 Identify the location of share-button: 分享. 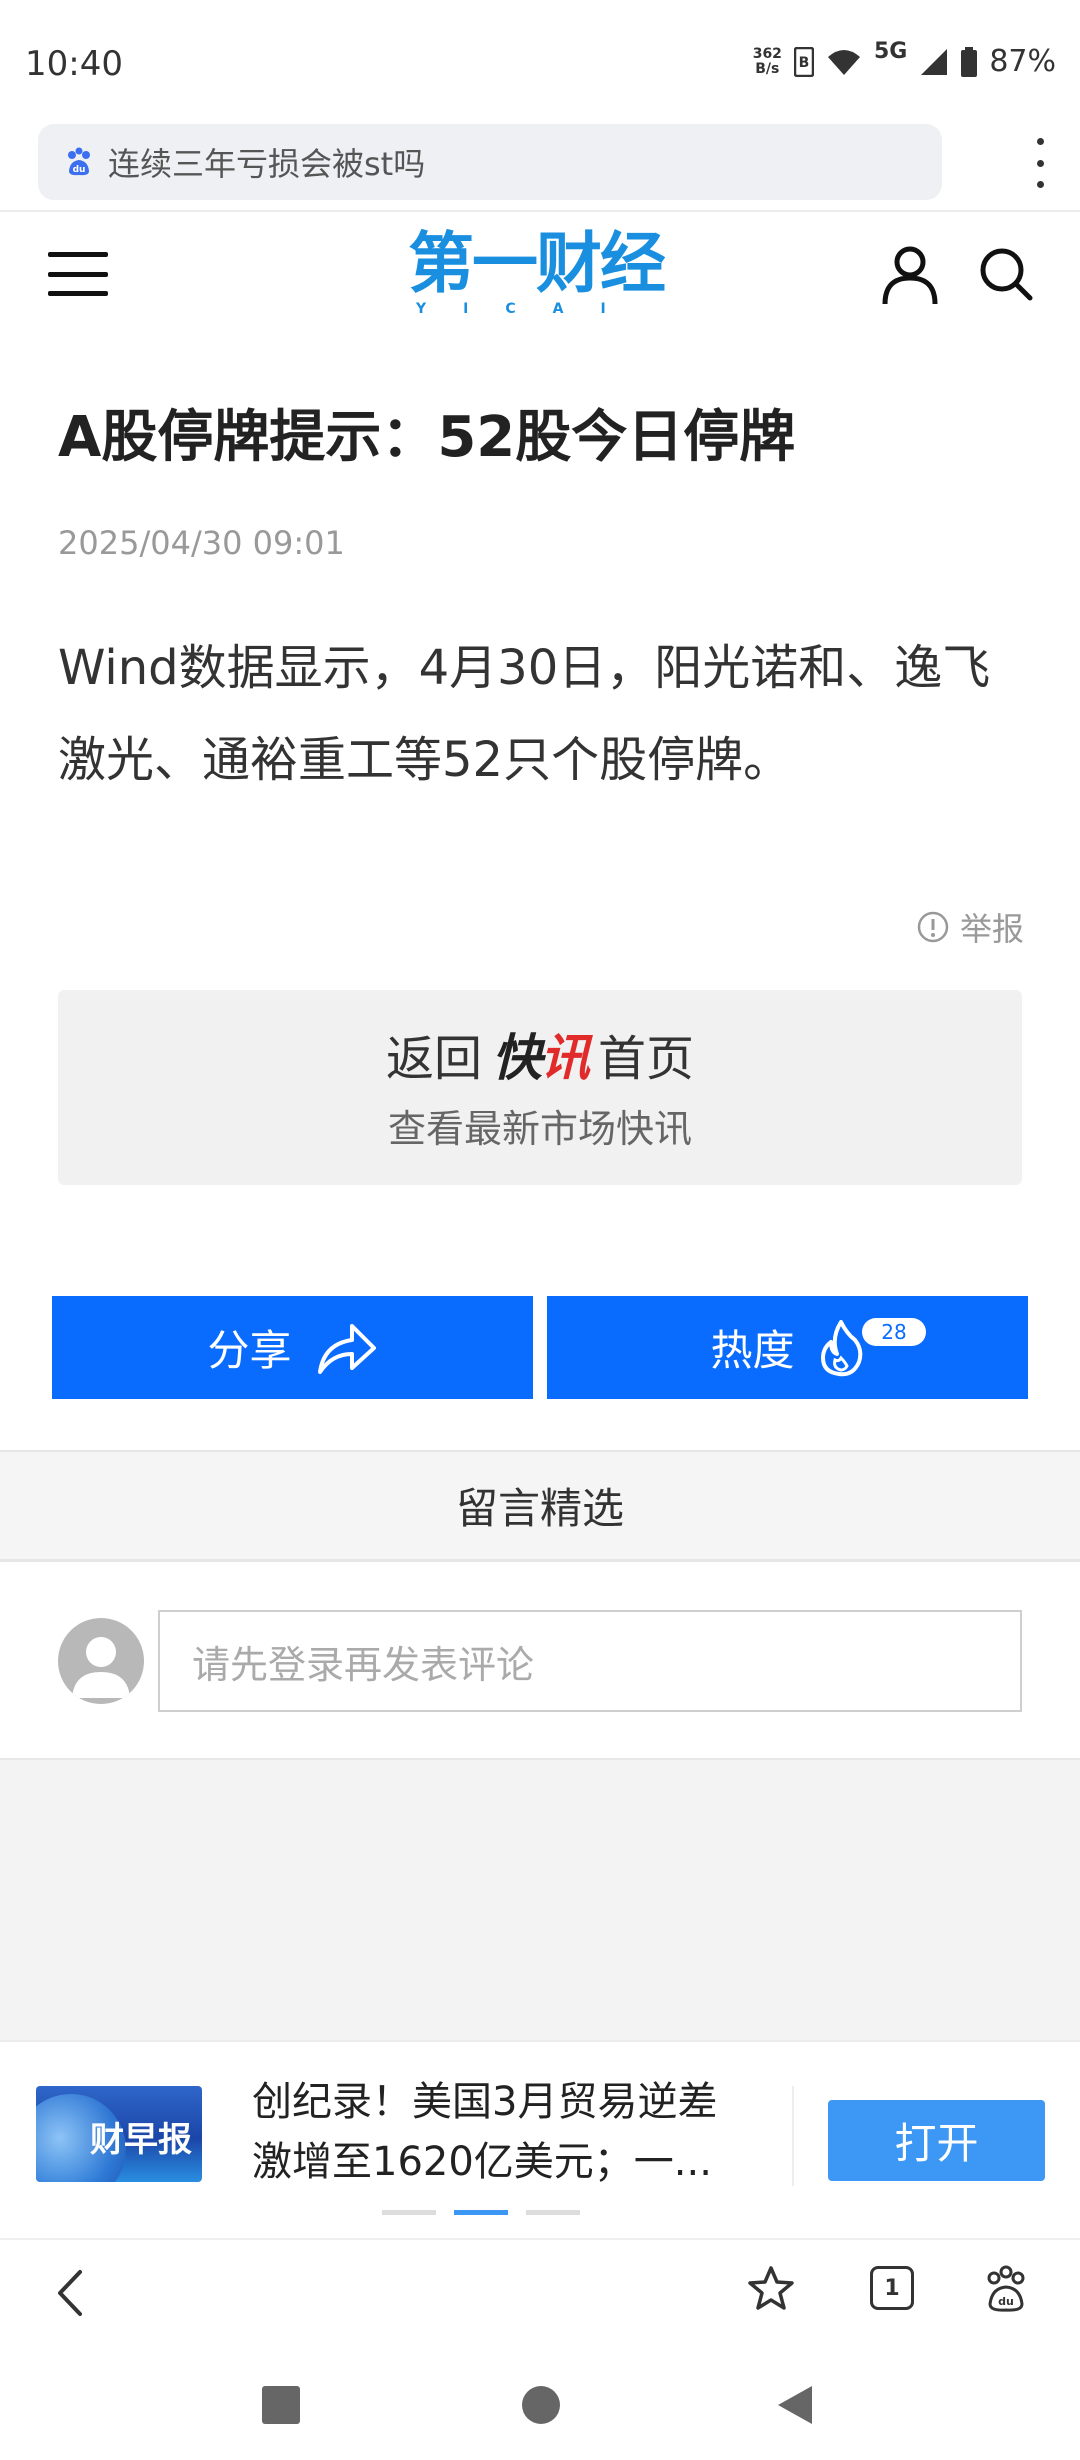
(292, 1347).